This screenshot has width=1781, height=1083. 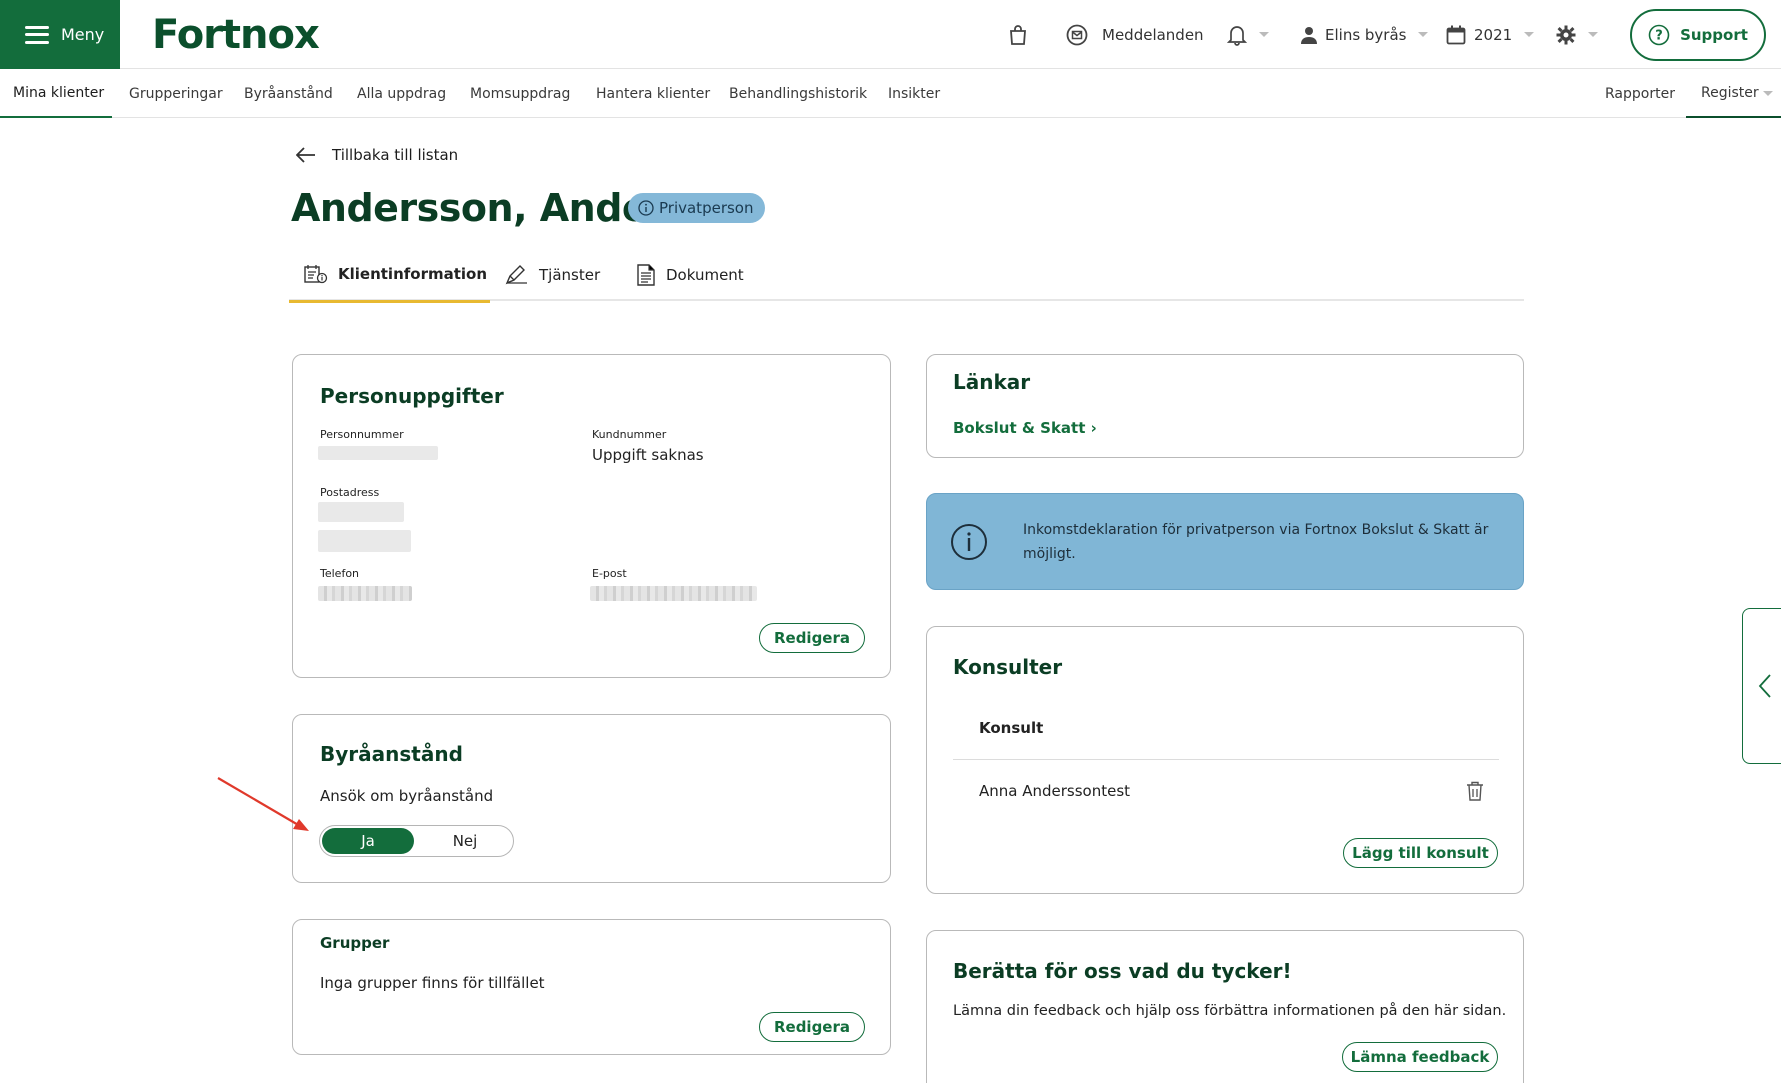 What do you see at coordinates (1011, 728) in the screenshot?
I see `konsult-column-header: Konsult` at bounding box center [1011, 728].